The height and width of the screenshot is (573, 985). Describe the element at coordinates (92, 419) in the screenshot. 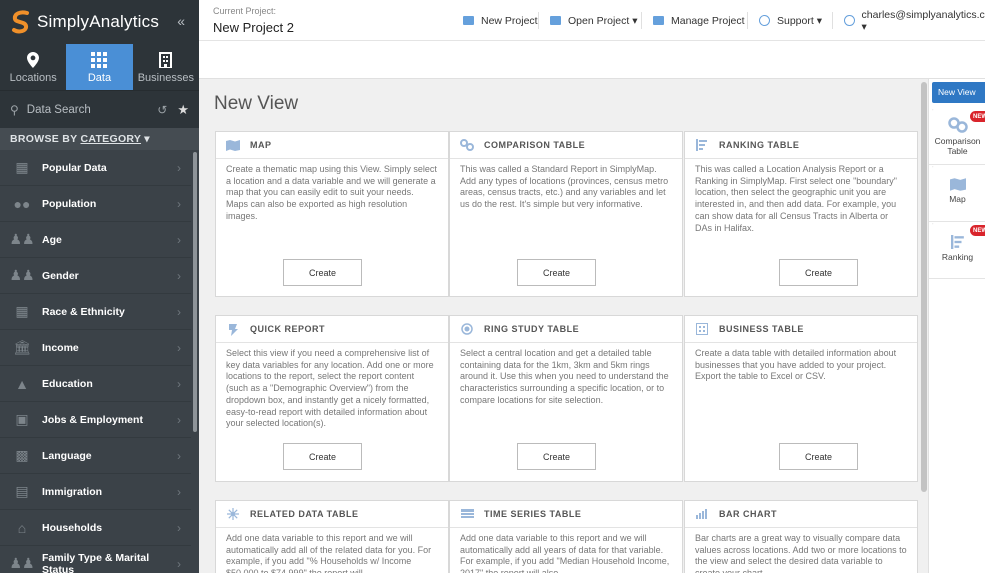

I see `category-label: Jobs & Employment` at that location.